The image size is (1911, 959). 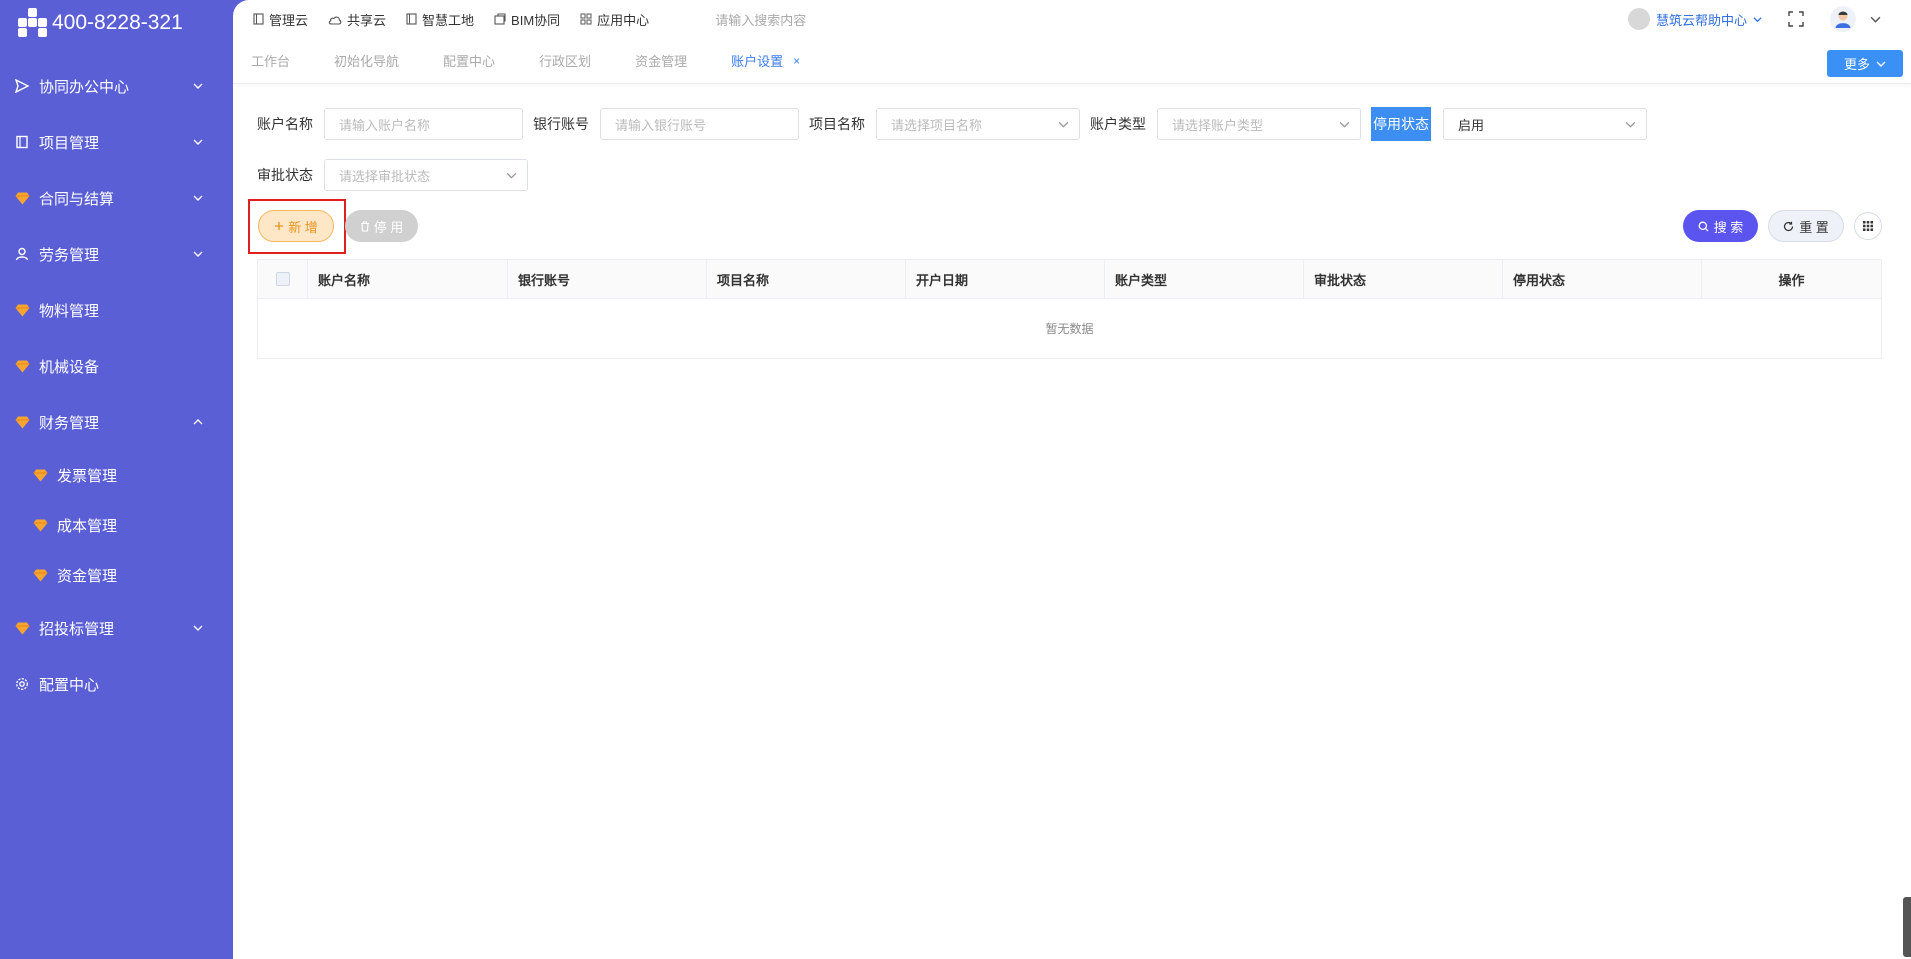 I want to click on sidebar-item-bidding: 招投标管理, so click(x=116, y=628).